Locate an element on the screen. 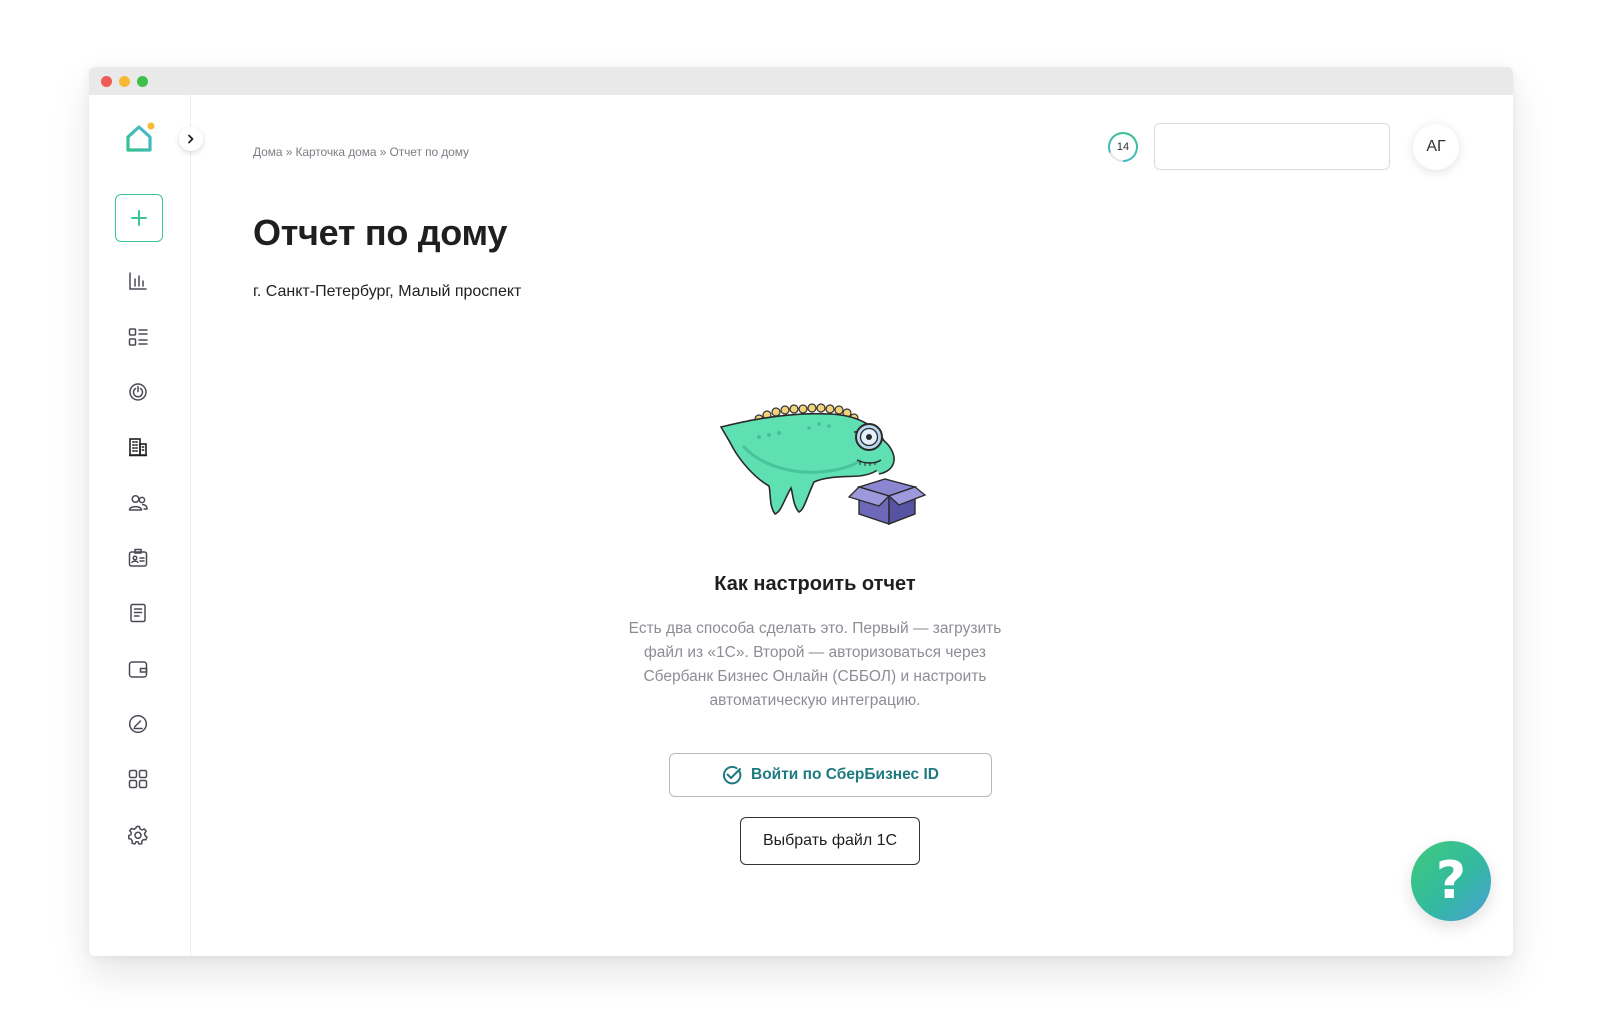 This screenshot has width=1600, height=1020. sidebar-item-list is located at coordinates (138, 337).